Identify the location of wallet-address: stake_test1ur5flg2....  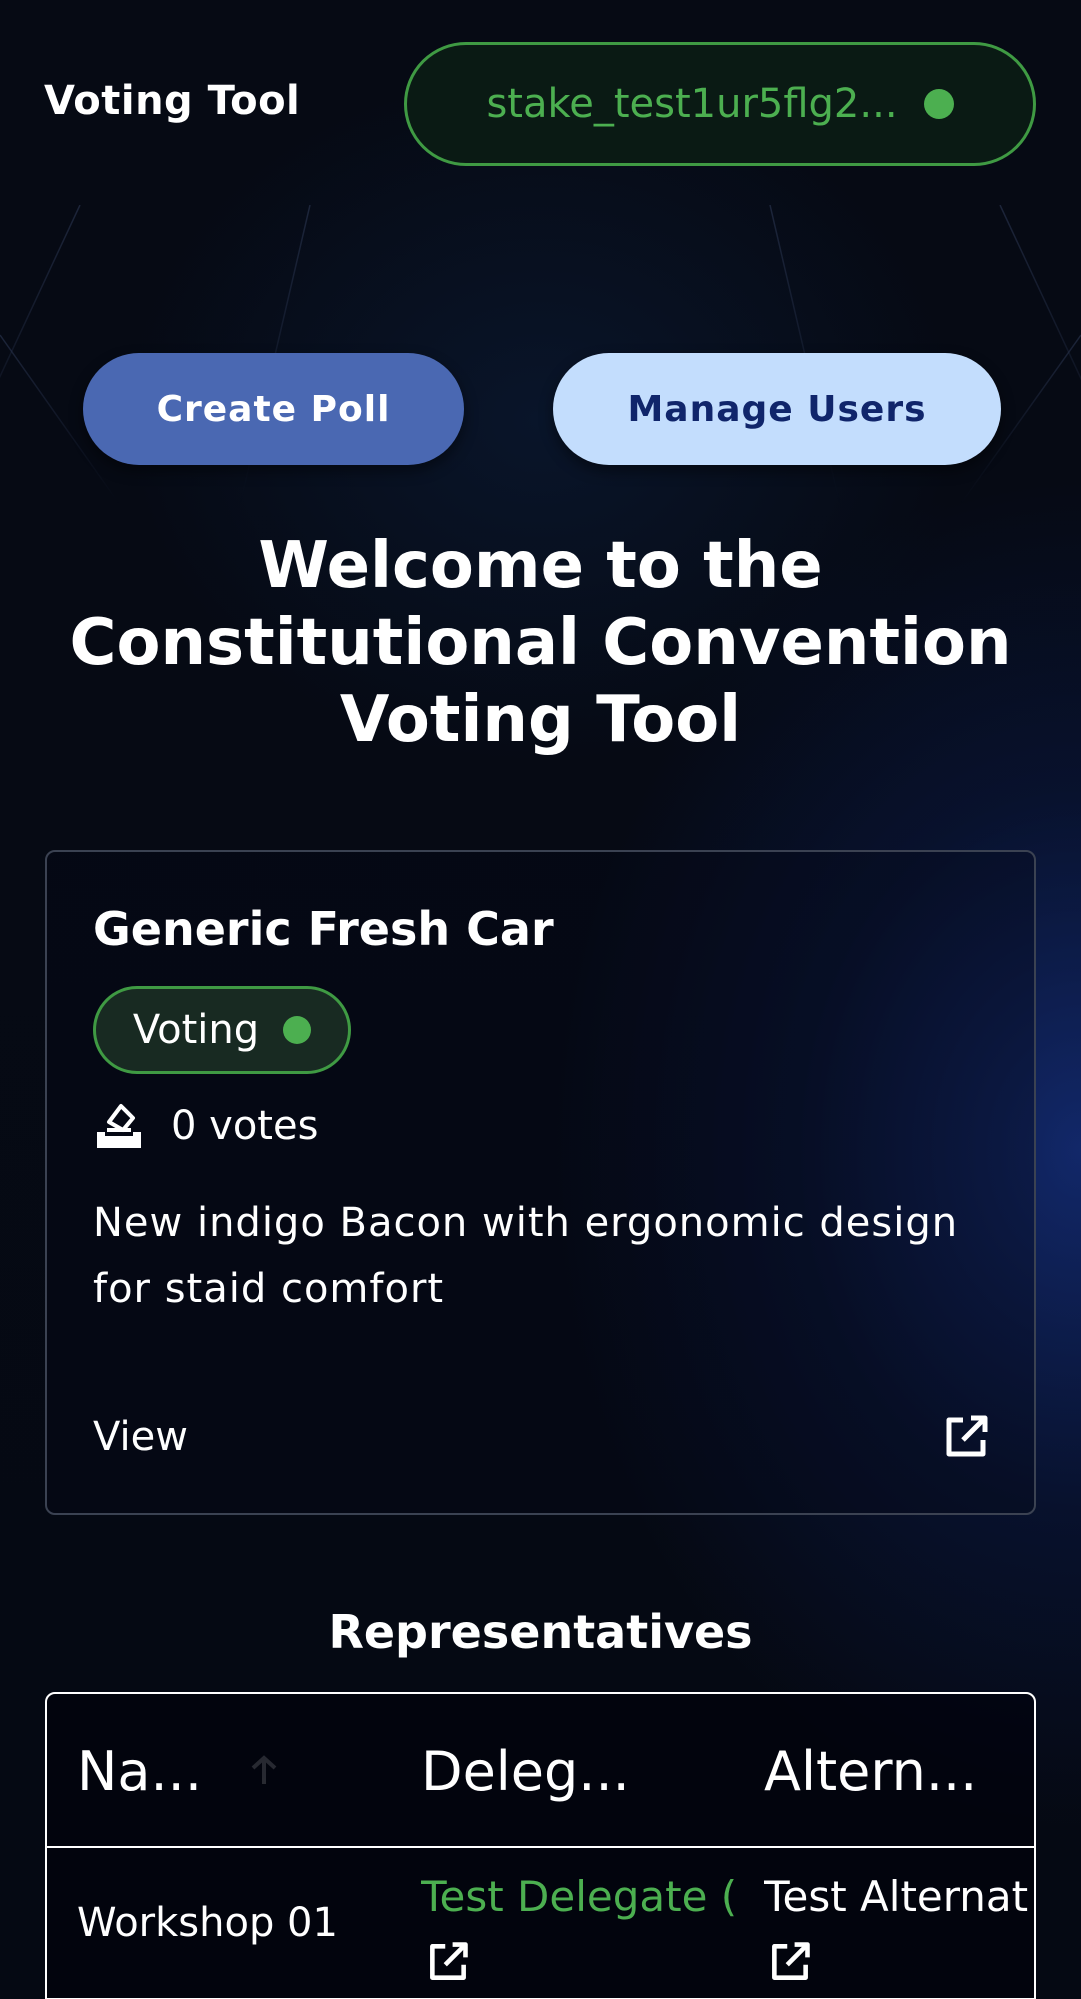
(692, 104).